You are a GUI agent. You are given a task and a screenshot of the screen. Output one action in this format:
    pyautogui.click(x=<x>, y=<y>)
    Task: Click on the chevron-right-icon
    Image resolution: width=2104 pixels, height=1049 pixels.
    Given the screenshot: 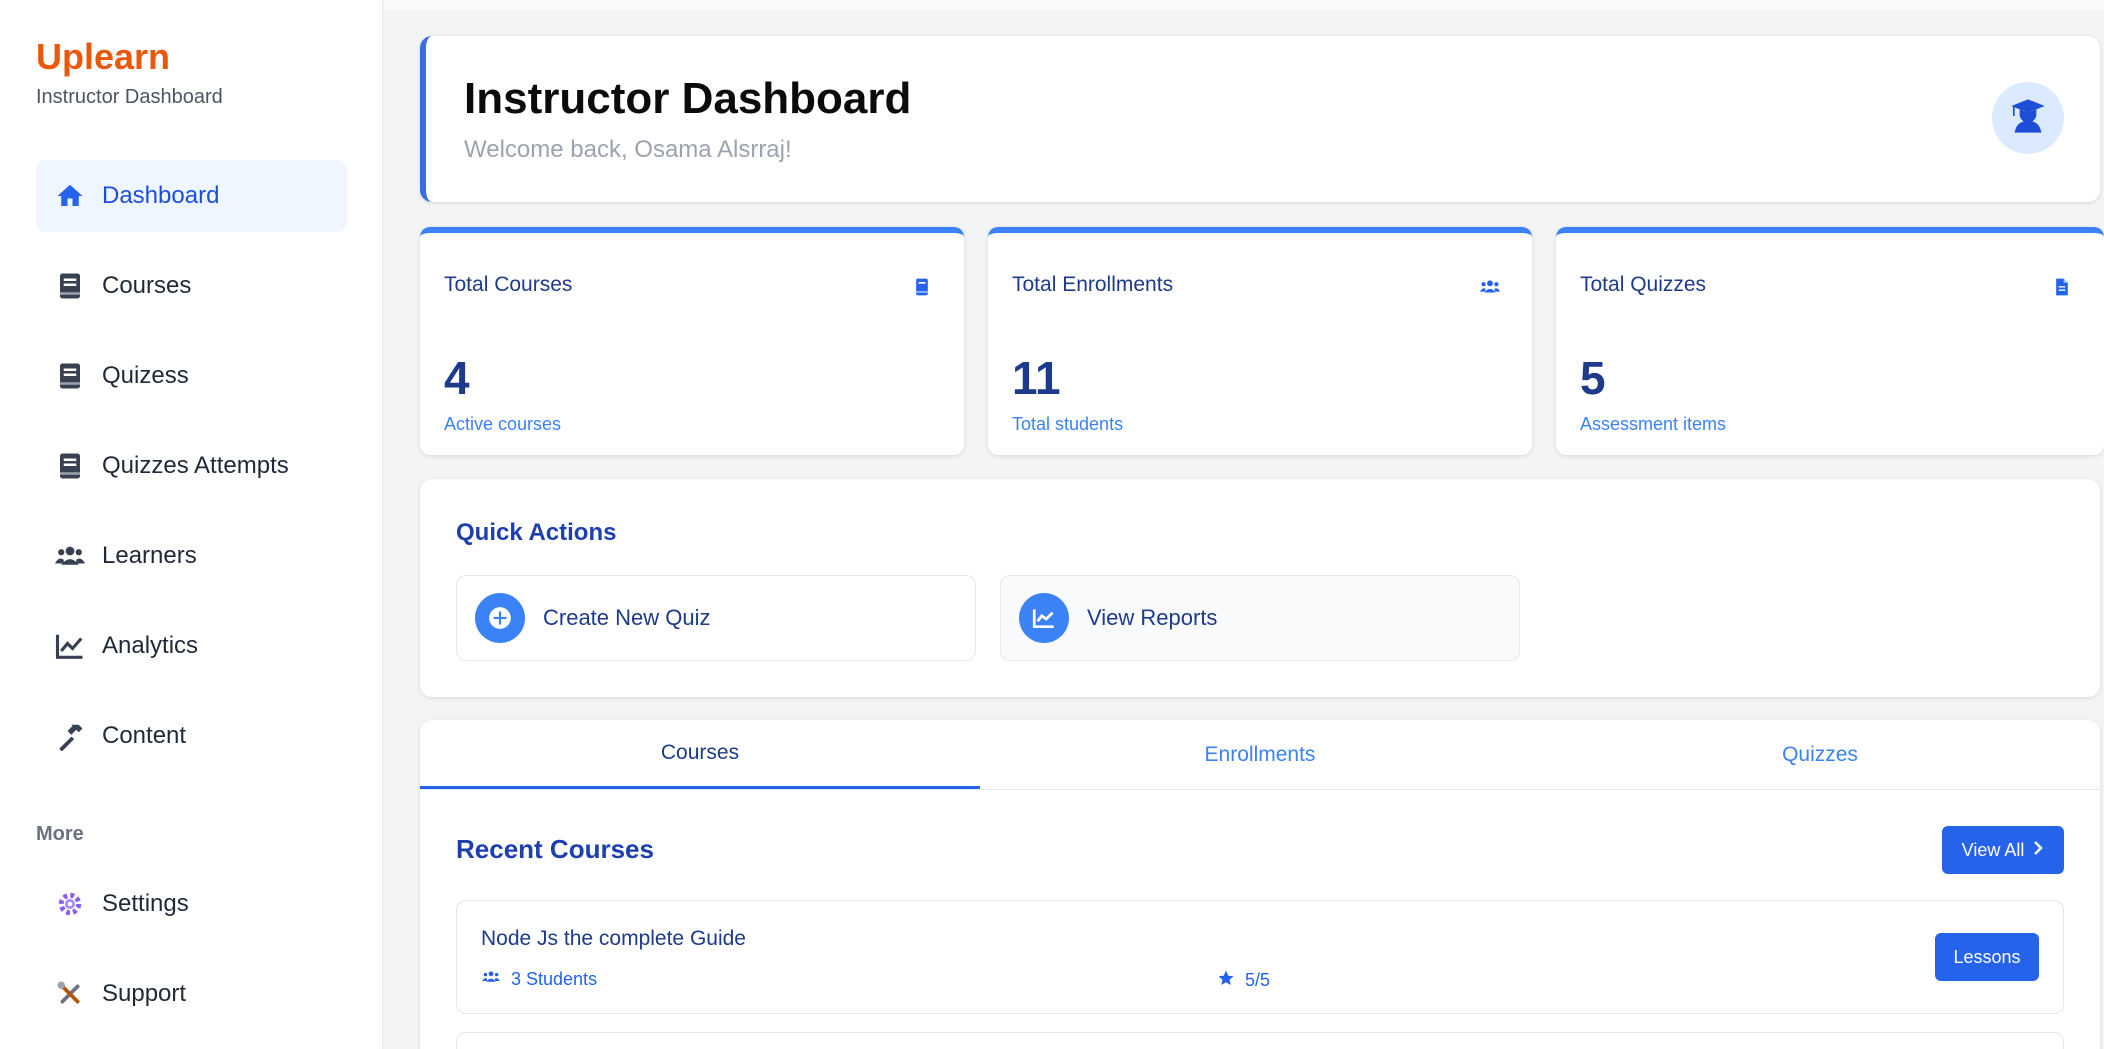 What is the action you would take?
    pyautogui.click(x=2038, y=850)
    